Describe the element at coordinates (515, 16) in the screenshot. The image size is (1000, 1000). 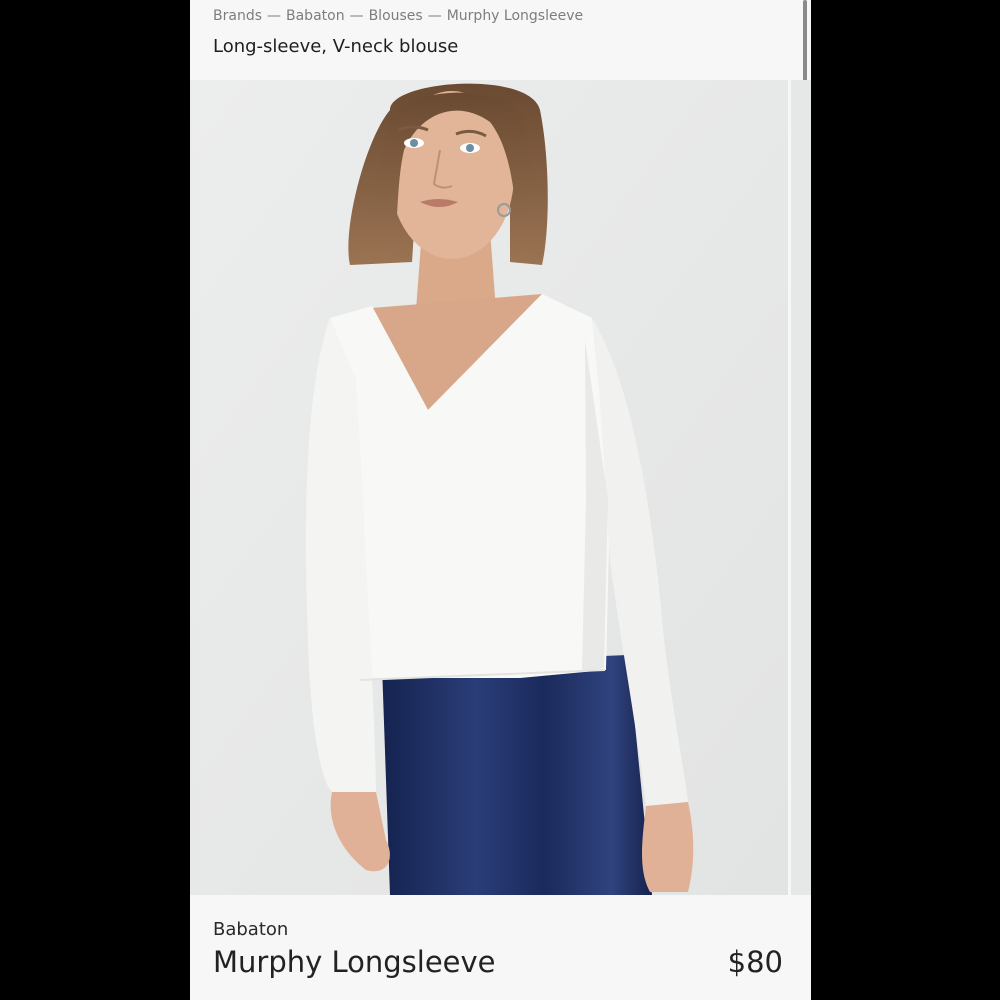
I see `breadcrumb-item-current: Murphy Longsleeve` at that location.